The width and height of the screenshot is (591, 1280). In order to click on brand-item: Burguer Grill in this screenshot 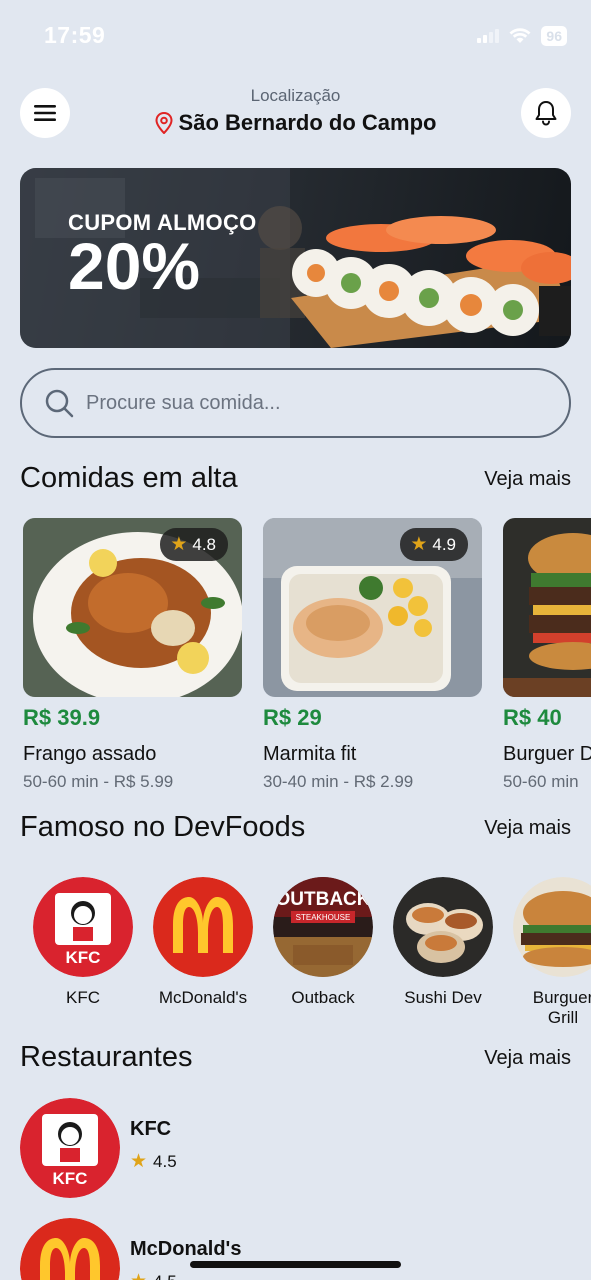, I will do `click(547, 948)`.